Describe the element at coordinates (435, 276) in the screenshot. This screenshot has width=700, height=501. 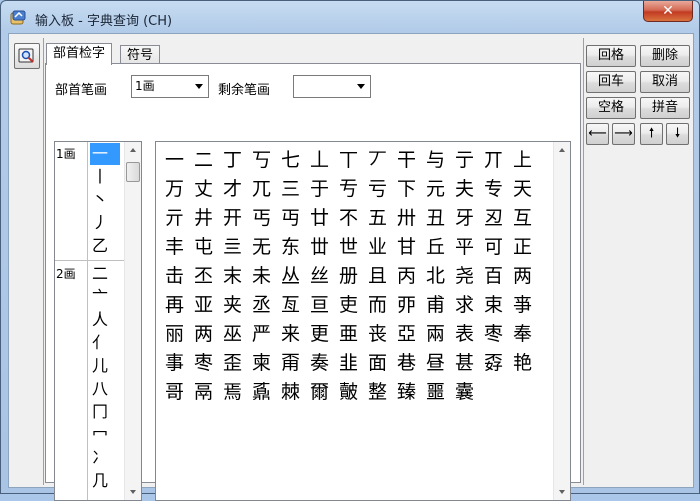
I see `character-cell: 北` at that location.